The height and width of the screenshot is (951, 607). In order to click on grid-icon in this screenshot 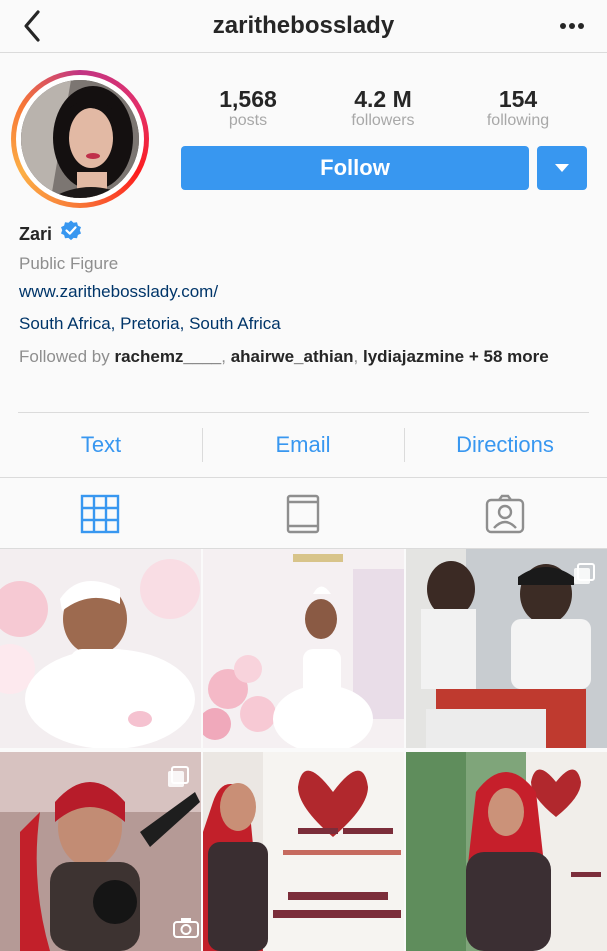, I will do `click(100, 514)`.